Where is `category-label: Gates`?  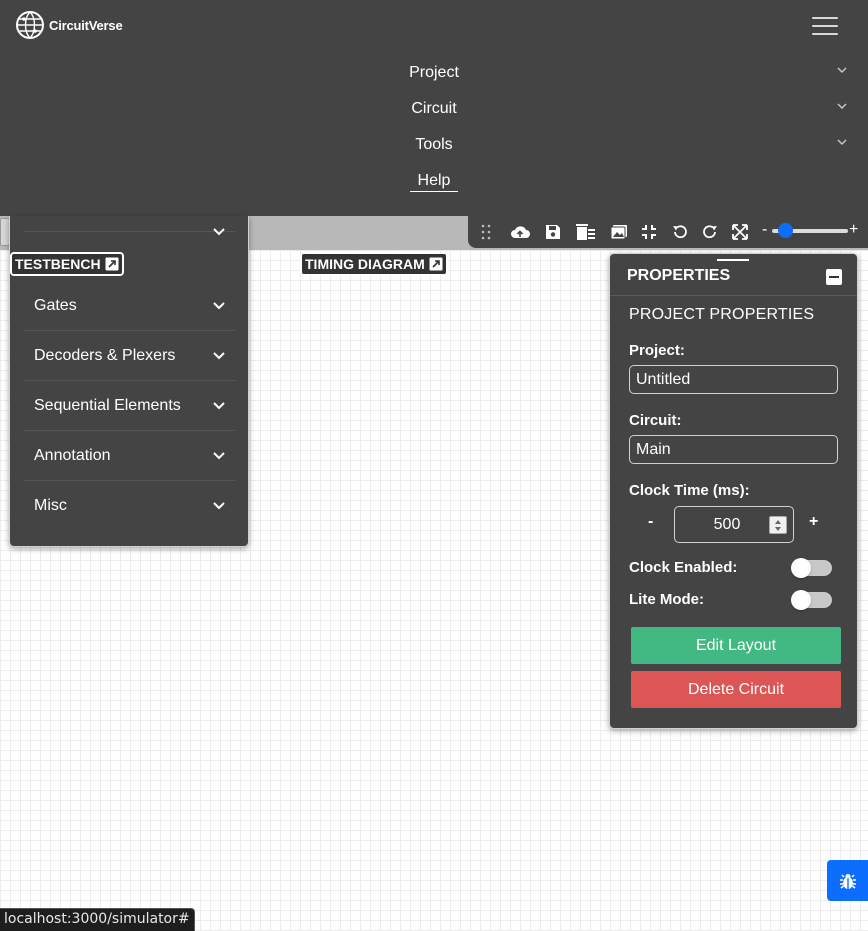 category-label: Gates is located at coordinates (55, 305).